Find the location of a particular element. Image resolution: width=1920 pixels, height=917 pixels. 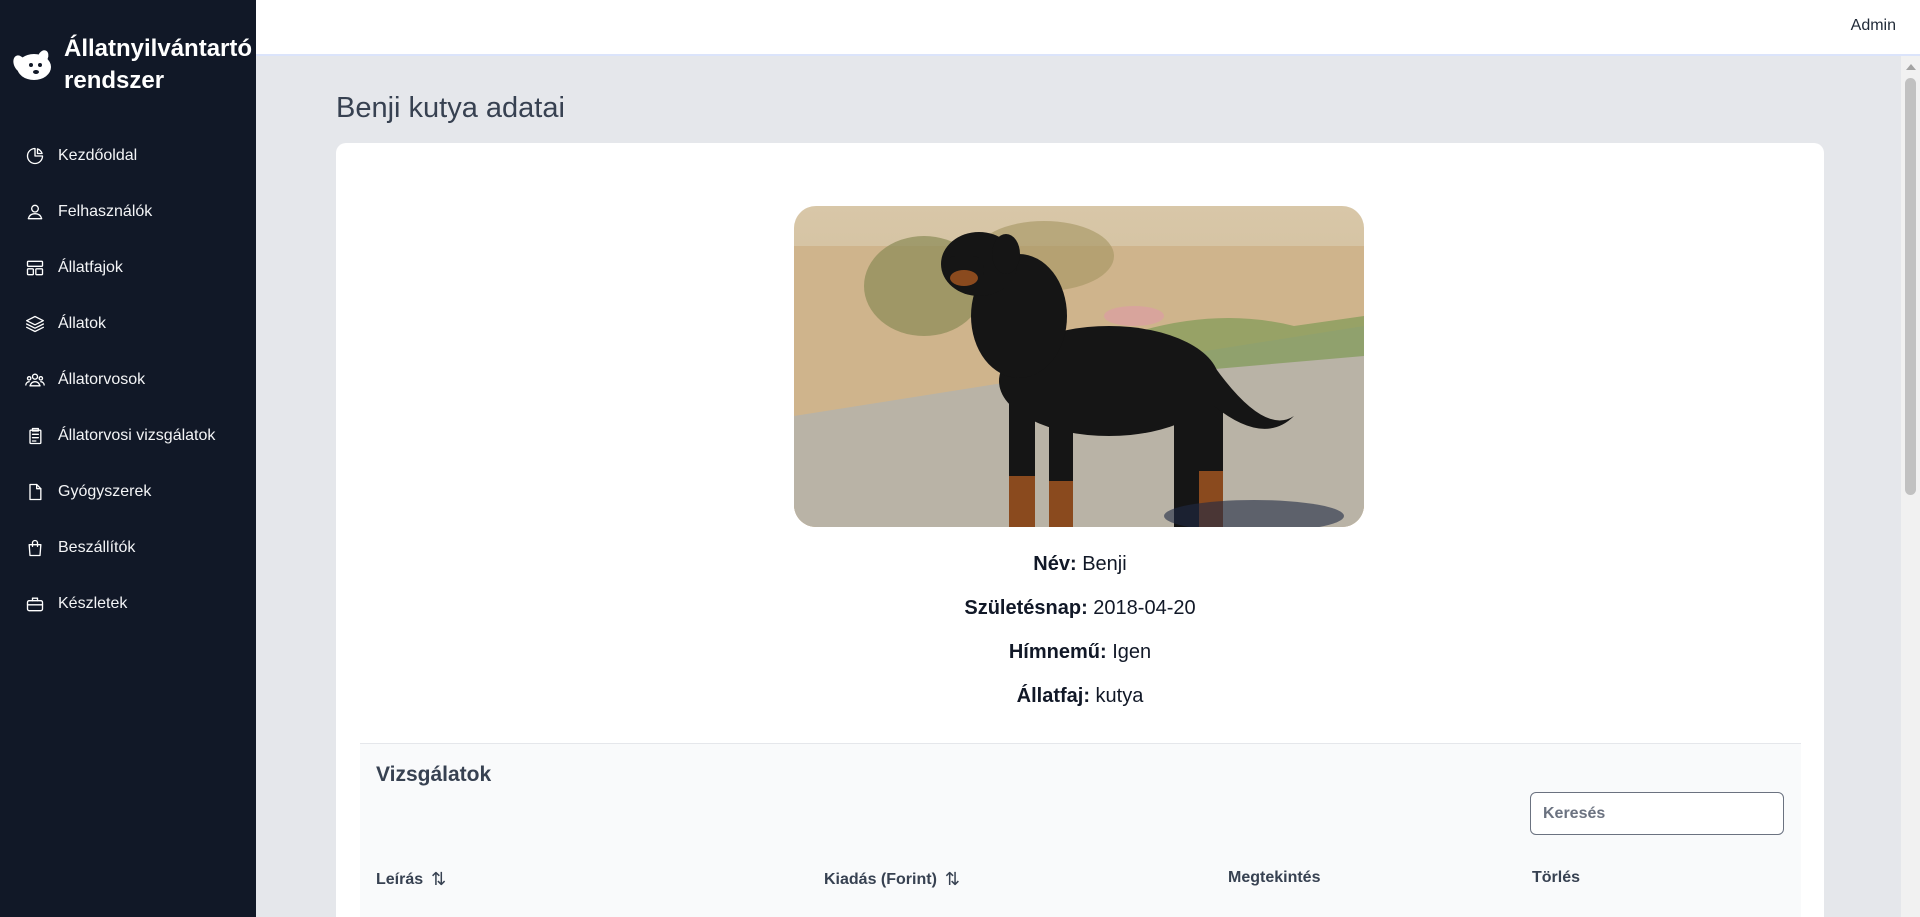

scroll-up-arrow-icon is located at coordinates (1911, 67).